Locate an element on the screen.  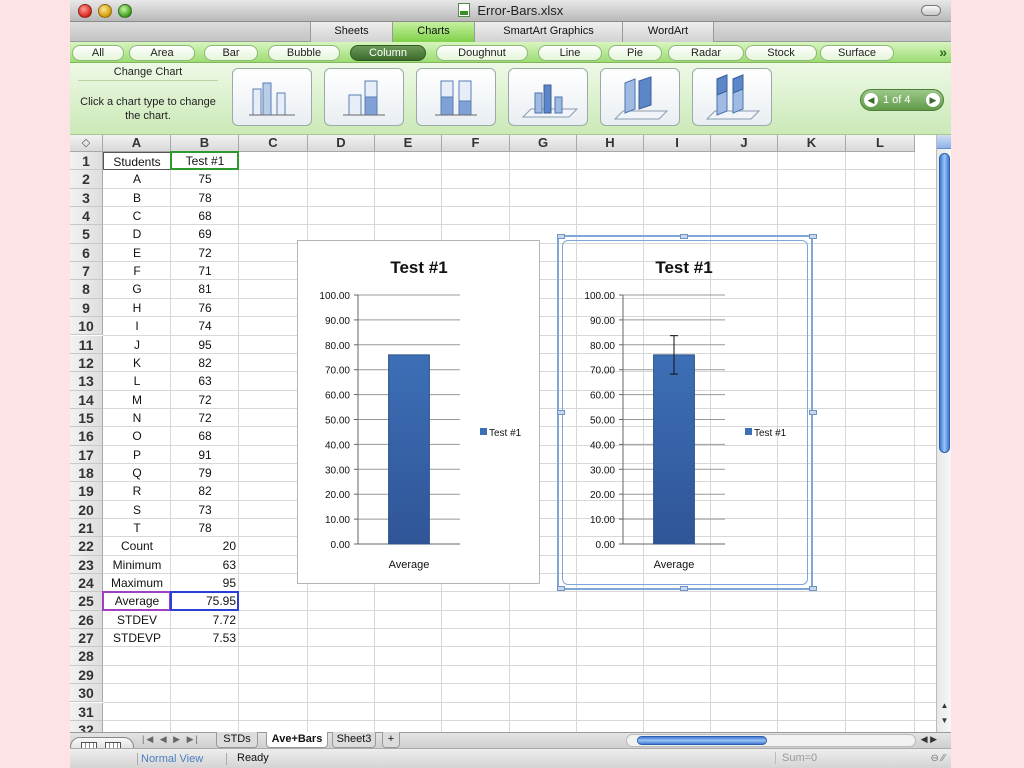
chart-type-pie: Pie is located at coordinates (635, 53).